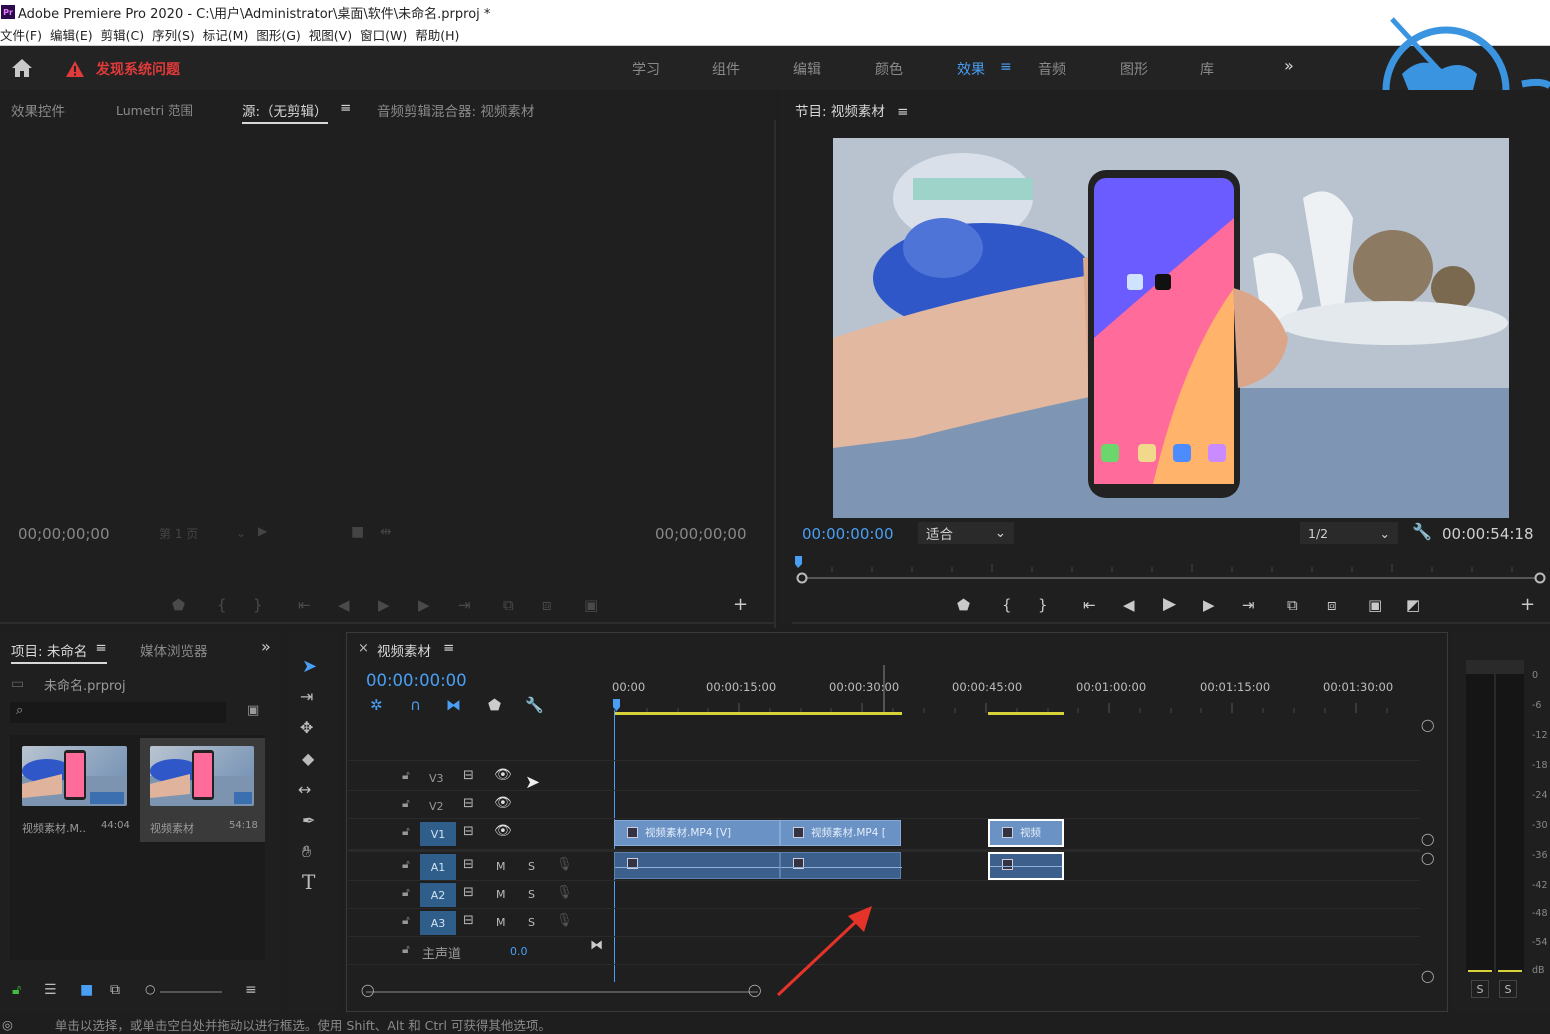 The height and width of the screenshot is (1034, 1550). Describe the element at coordinates (437, 34) in the screenshot. I see `menu-help: 帮助(H)` at that location.